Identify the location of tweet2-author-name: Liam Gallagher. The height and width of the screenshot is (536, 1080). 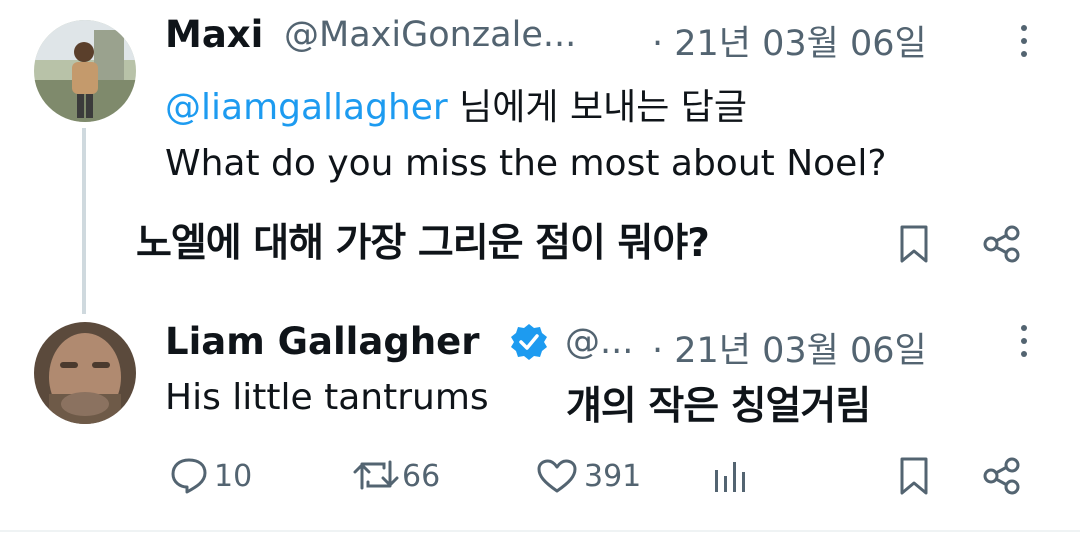
(322, 341).